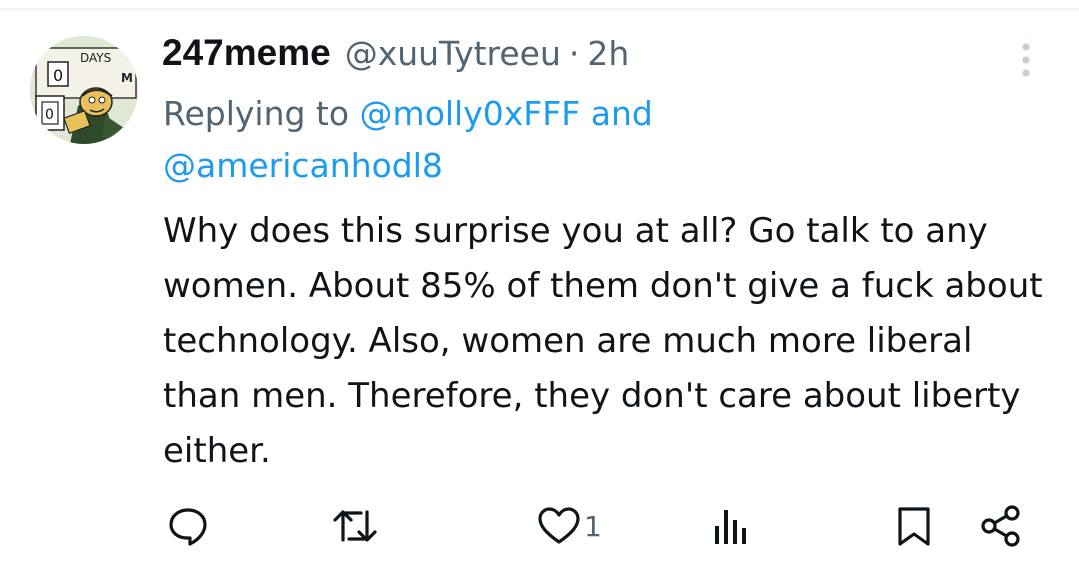 The height and width of the screenshot is (573, 1079). I want to click on retweet-button, so click(355, 526).